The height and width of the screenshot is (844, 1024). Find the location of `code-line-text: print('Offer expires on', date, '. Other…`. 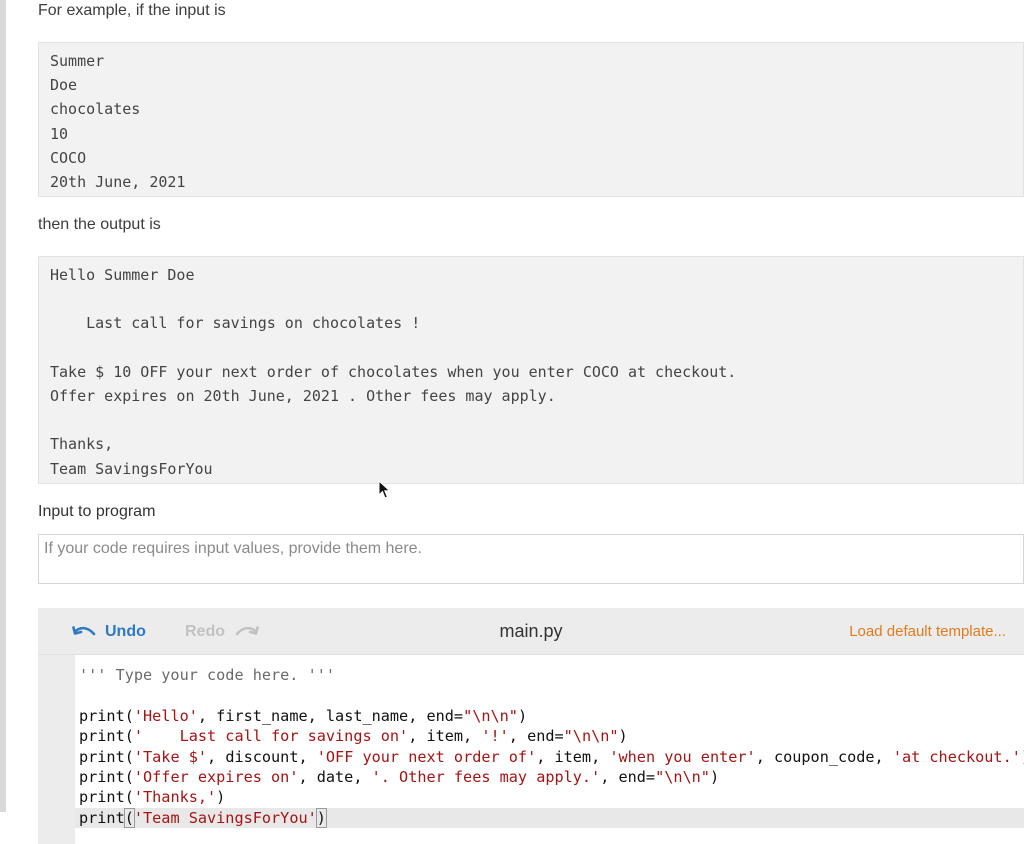

code-line-text: print('Offer expires on', date, '. Other… is located at coordinates (399, 776).